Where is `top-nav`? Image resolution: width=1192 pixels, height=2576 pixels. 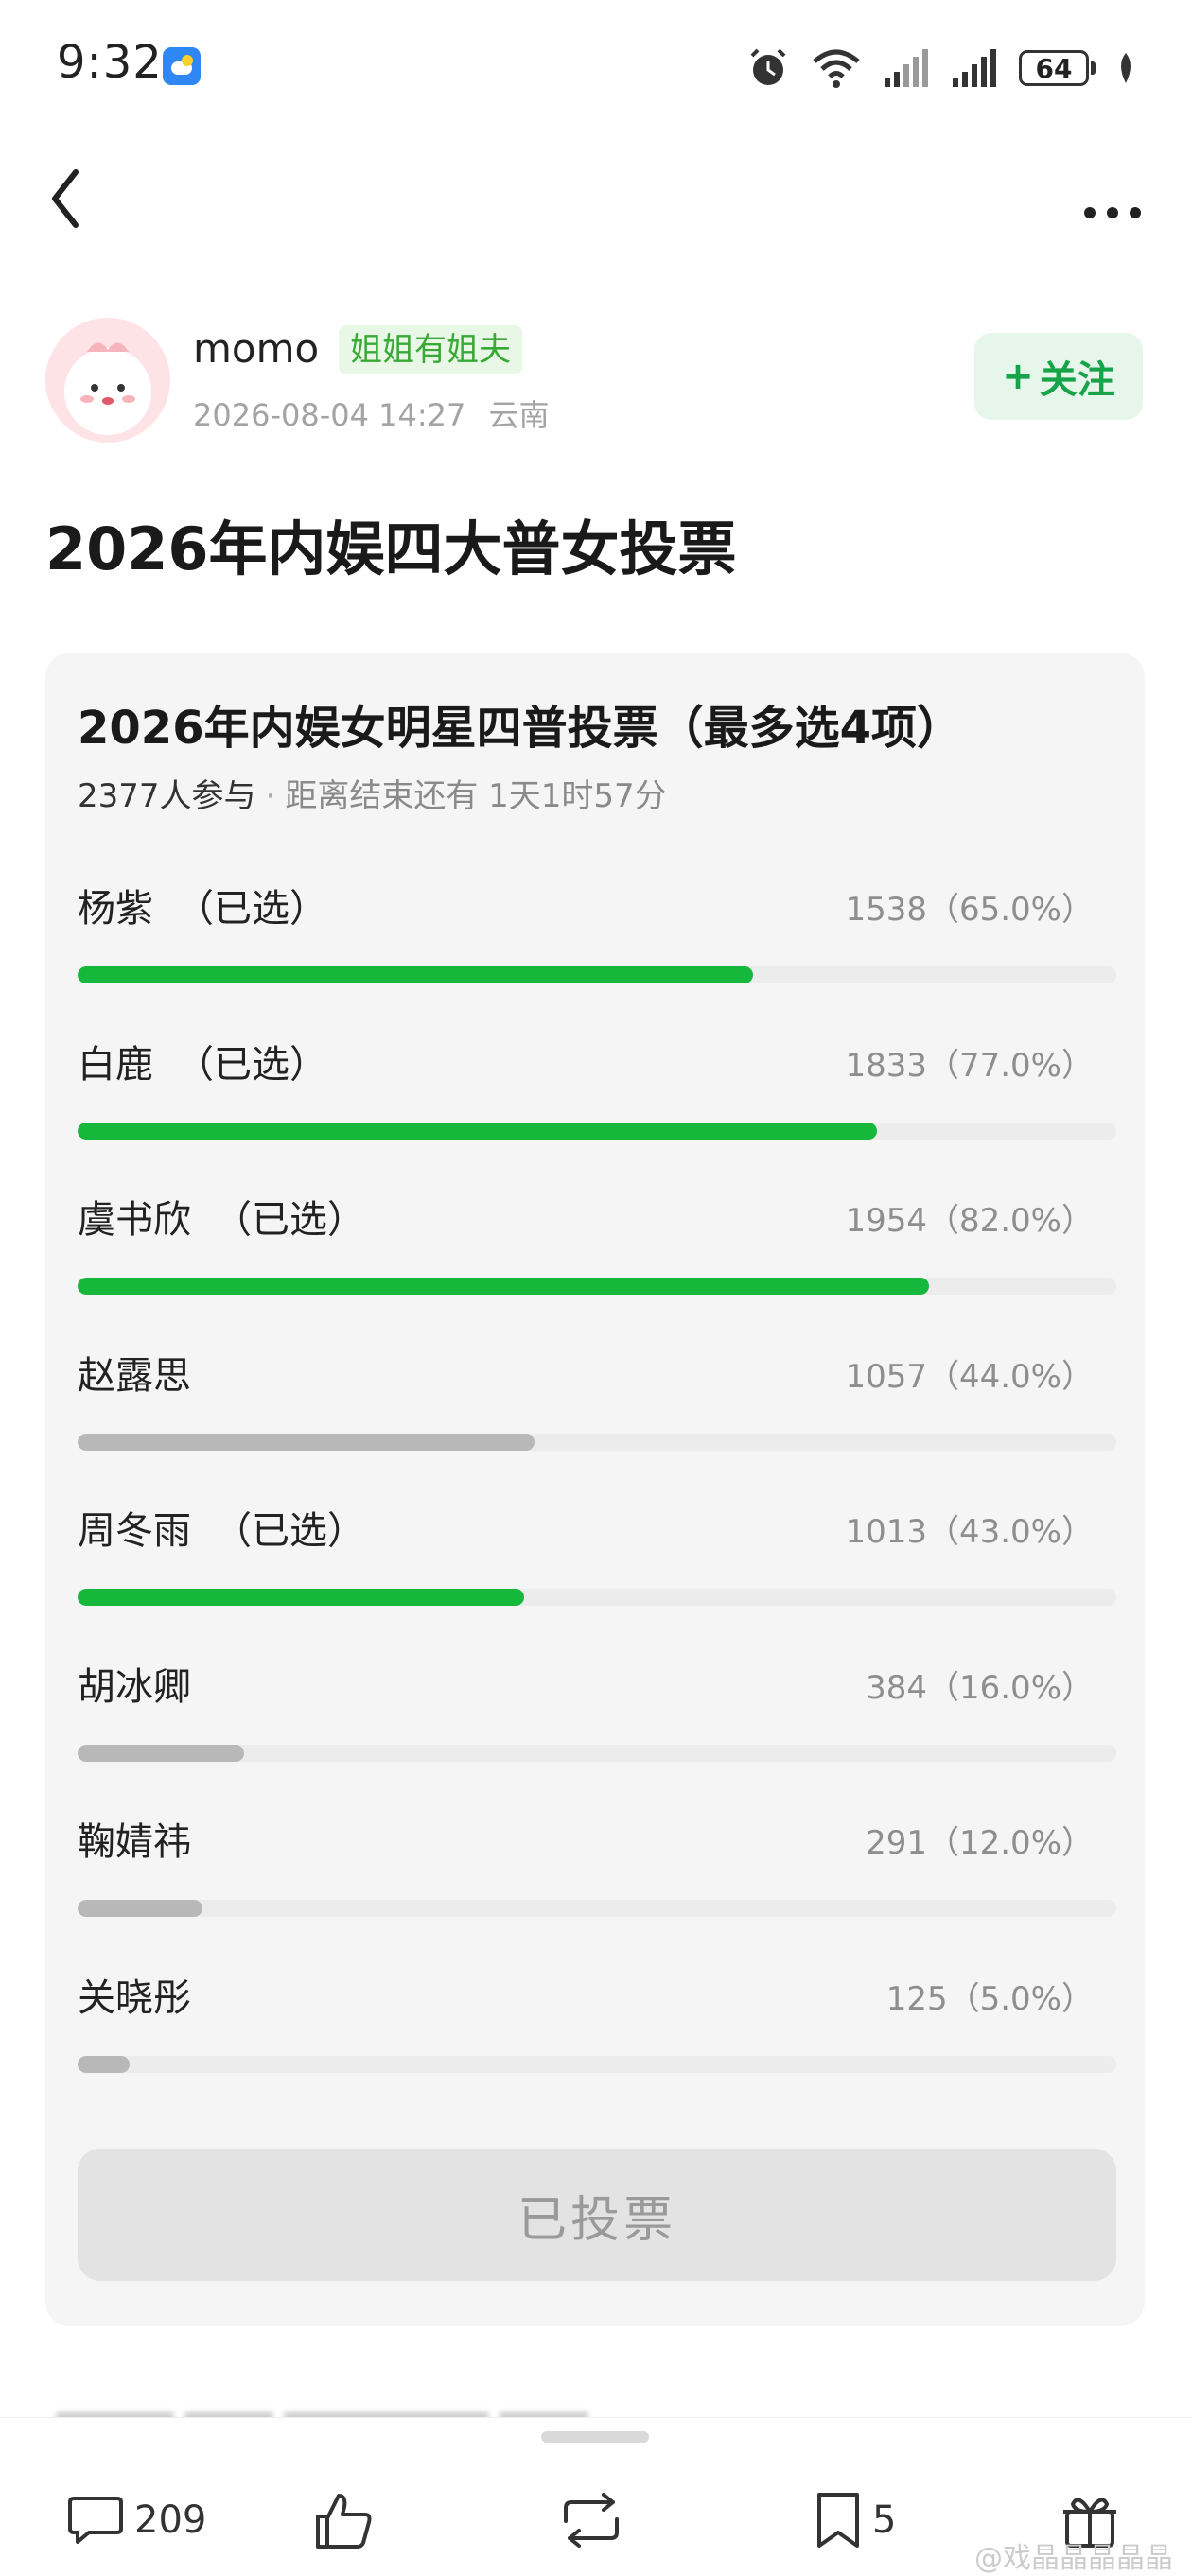 top-nav is located at coordinates (596, 198).